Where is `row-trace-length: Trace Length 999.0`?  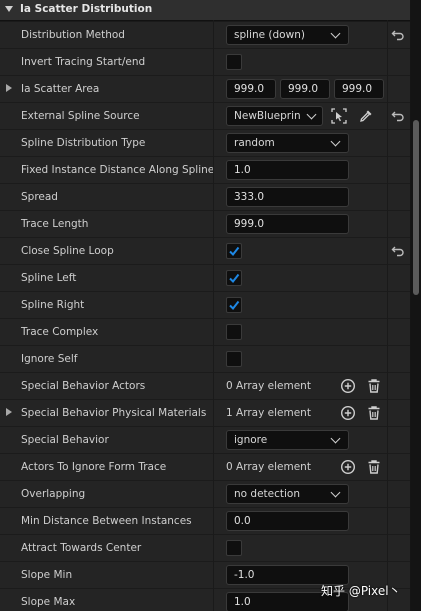 row-trace-length: Trace Length 999.0 is located at coordinates (205, 224).